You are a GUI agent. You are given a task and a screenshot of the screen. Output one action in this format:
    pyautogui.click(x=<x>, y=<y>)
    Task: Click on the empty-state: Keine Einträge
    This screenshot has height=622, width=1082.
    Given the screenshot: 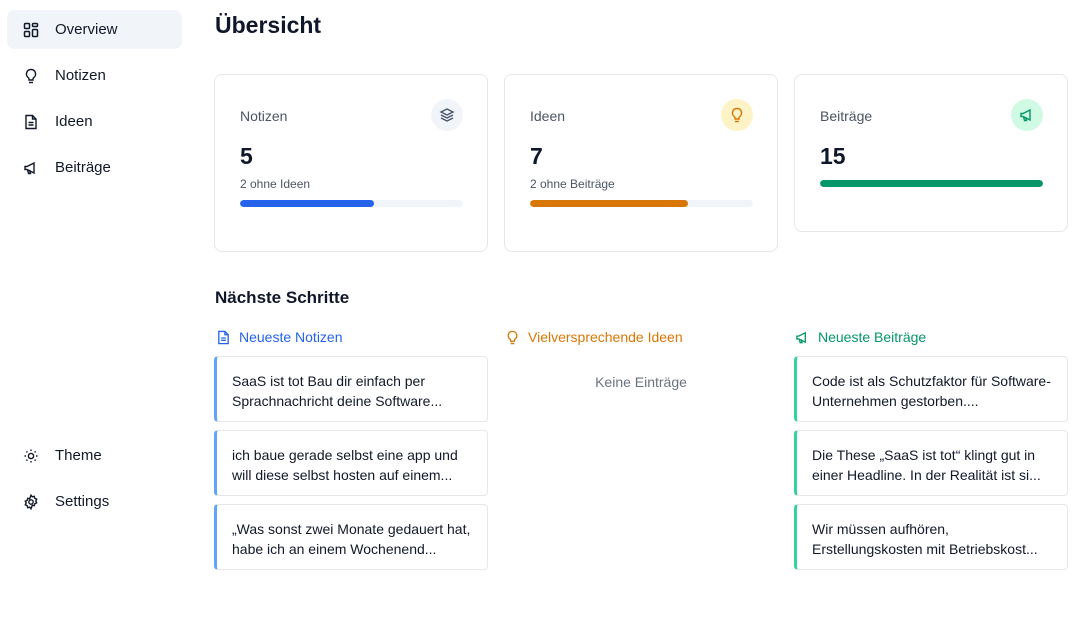 What is the action you would take?
    pyautogui.click(x=641, y=382)
    